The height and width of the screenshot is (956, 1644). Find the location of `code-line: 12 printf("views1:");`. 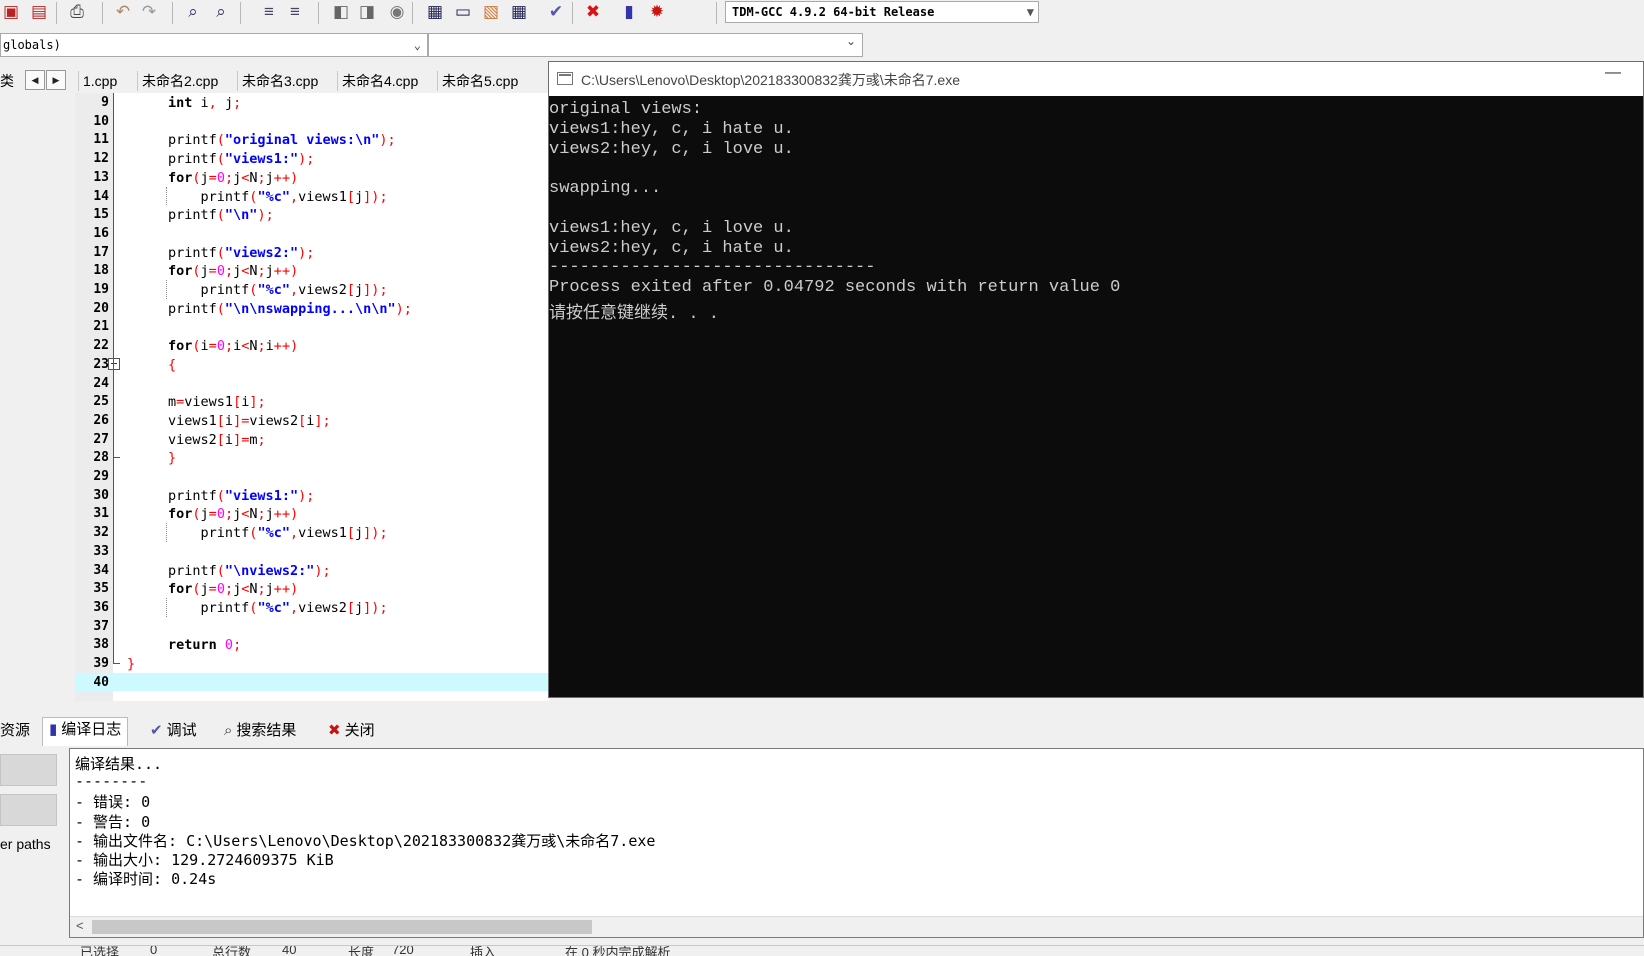

code-line: 12 printf("views1:"); is located at coordinates (312, 158).